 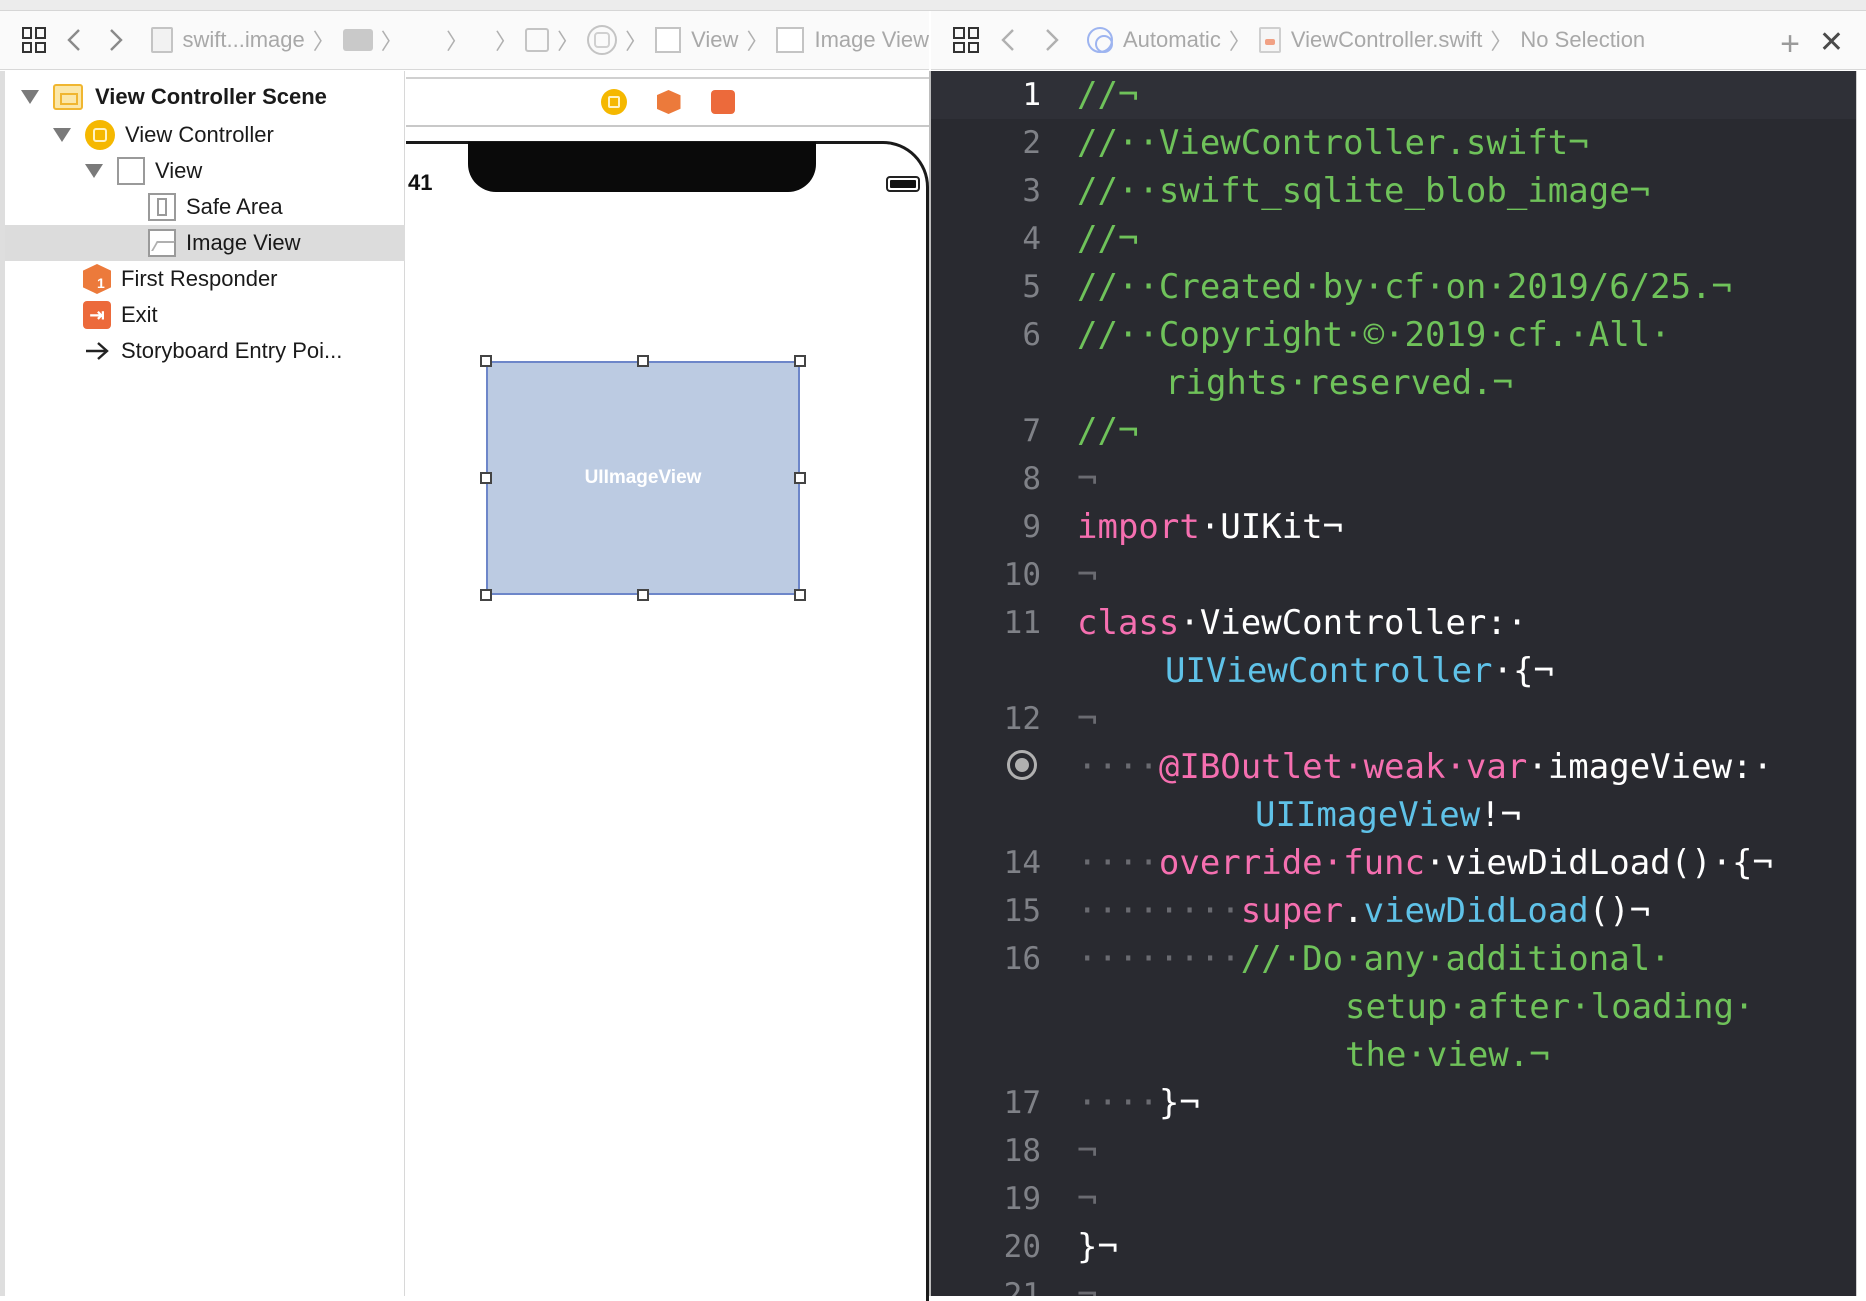 What do you see at coordinates (1031, 479) in the screenshot?
I see `line-number: 8` at bounding box center [1031, 479].